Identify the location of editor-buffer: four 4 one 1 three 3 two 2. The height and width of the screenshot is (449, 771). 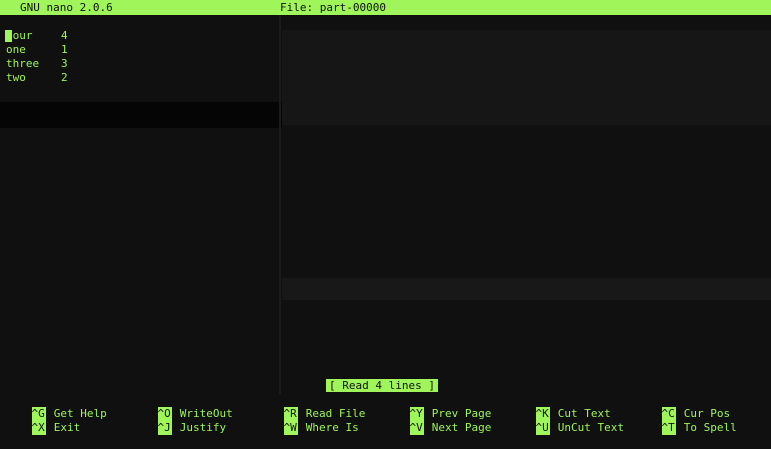
(150, 57).